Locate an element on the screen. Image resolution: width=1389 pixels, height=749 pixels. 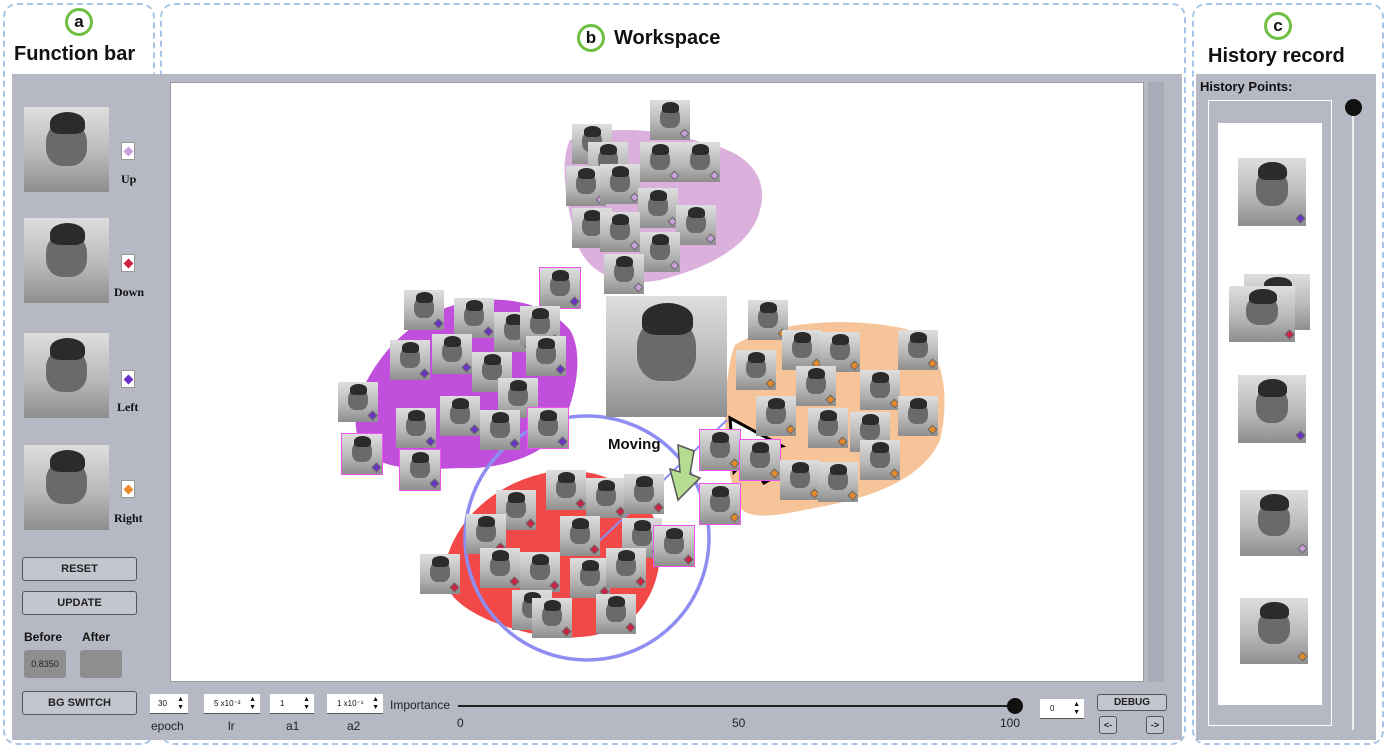
a2-spinbox: 1 x10⁻¹ ▲ ▼ is located at coordinates (355, 704).